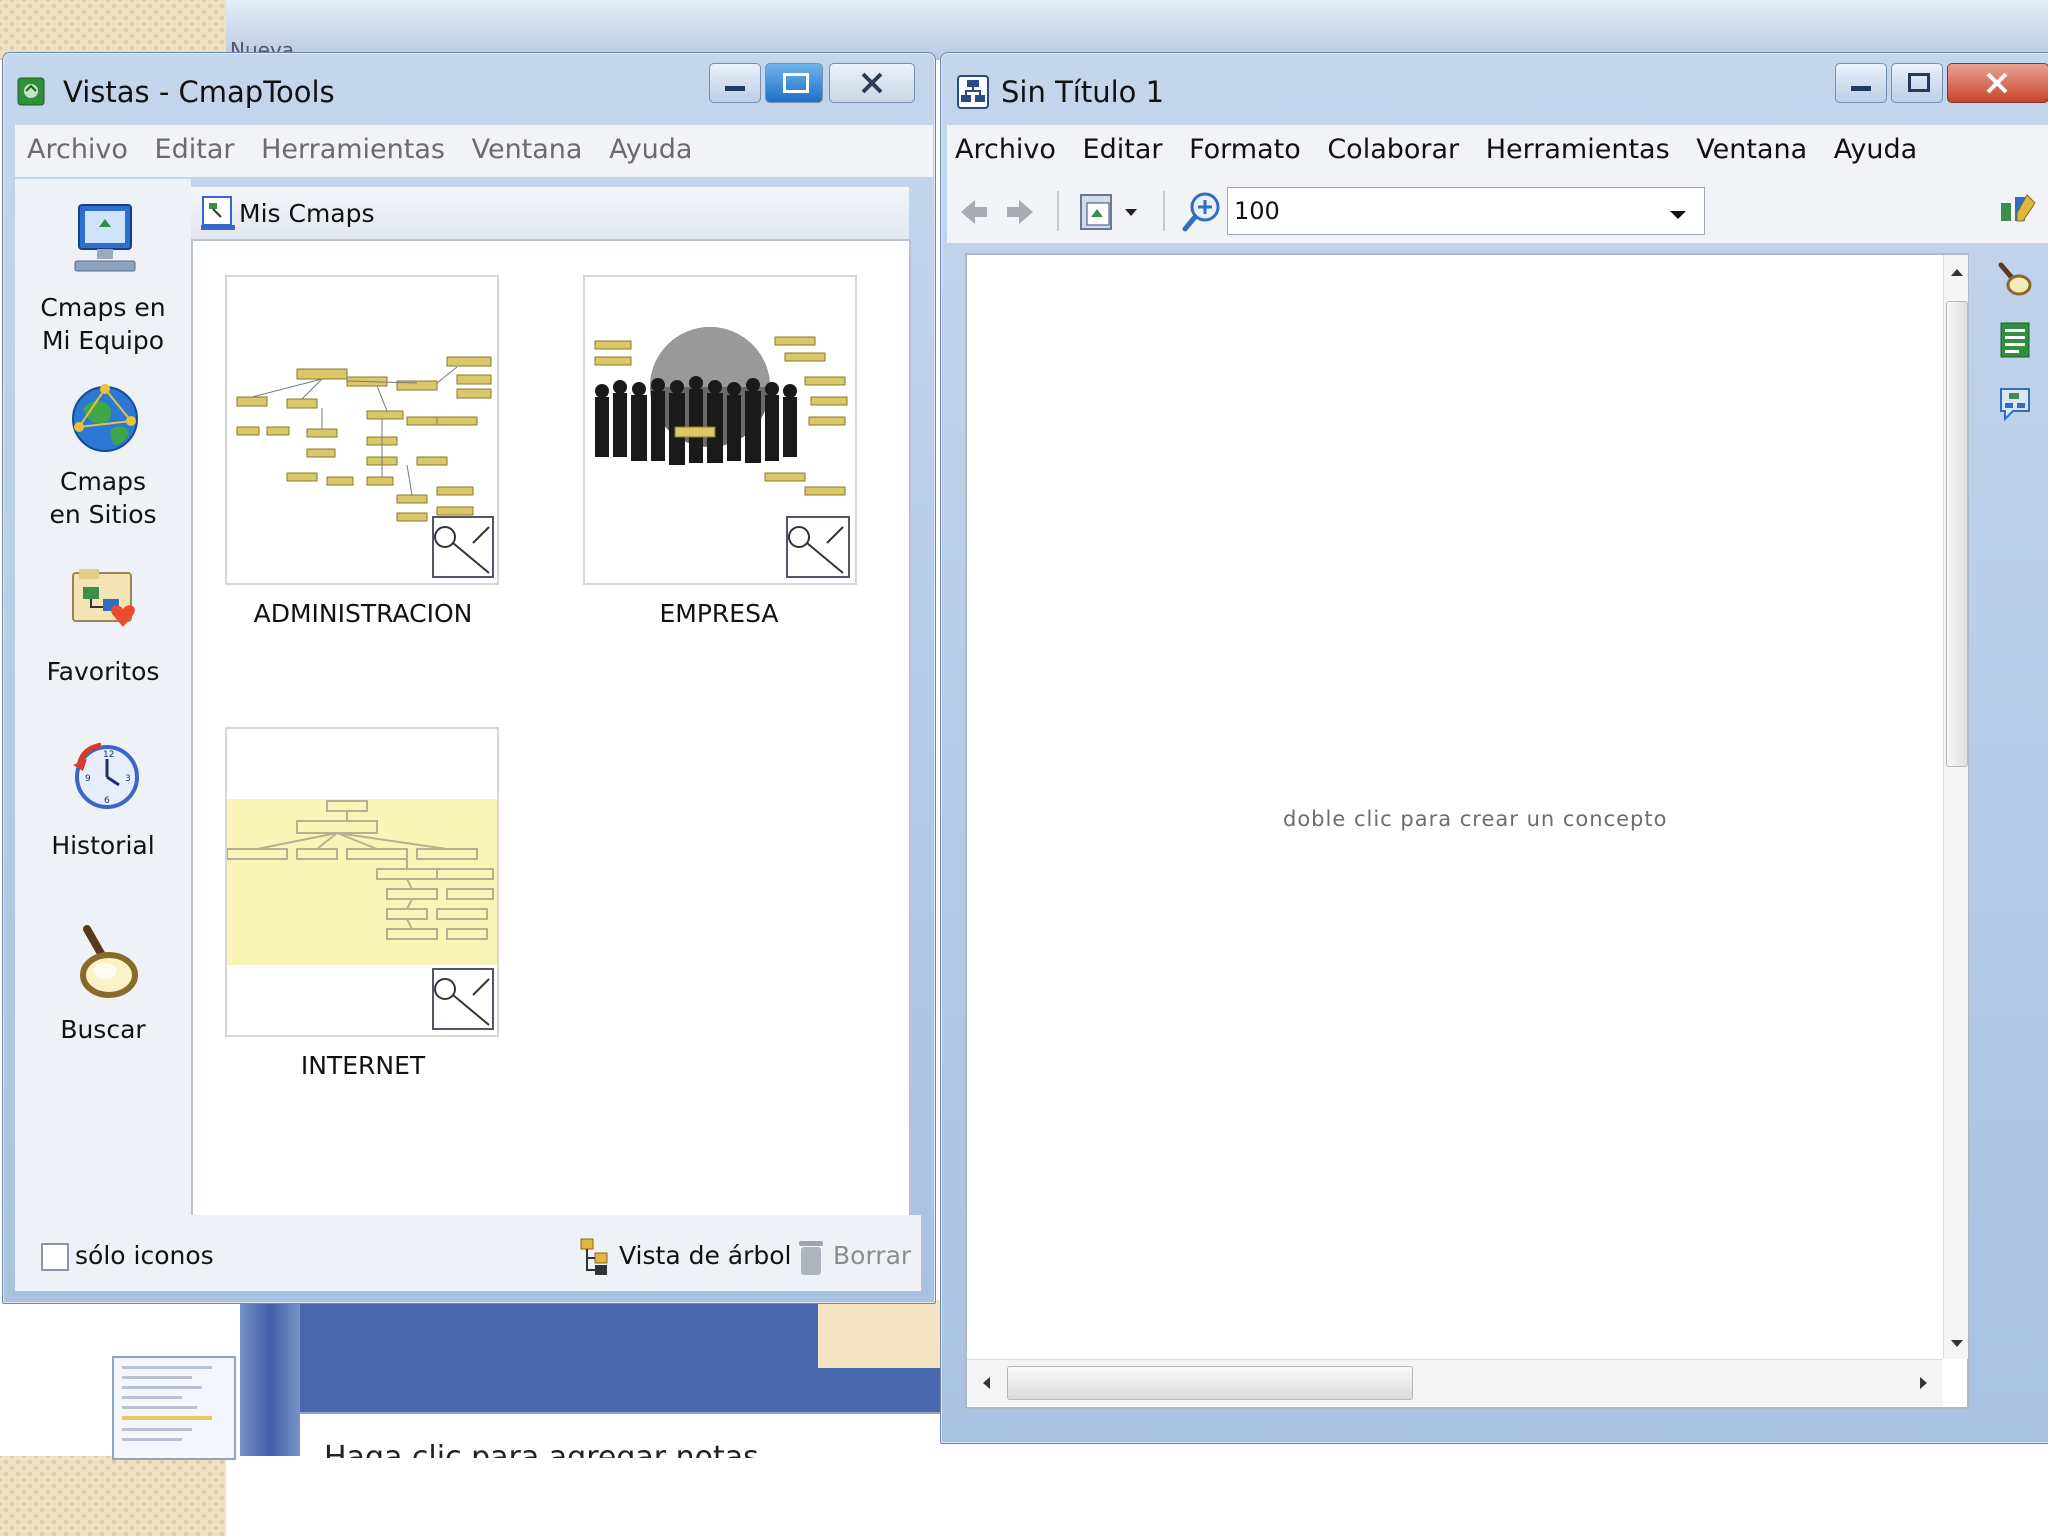 The width and height of the screenshot is (2048, 1536). I want to click on cmap-name-administracion: ADMINISTRACION, so click(363, 613).